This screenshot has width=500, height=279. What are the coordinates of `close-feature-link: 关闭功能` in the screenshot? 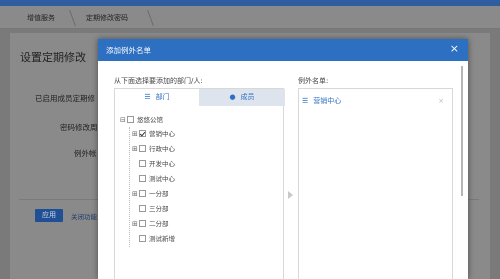 It's located at (84, 216).